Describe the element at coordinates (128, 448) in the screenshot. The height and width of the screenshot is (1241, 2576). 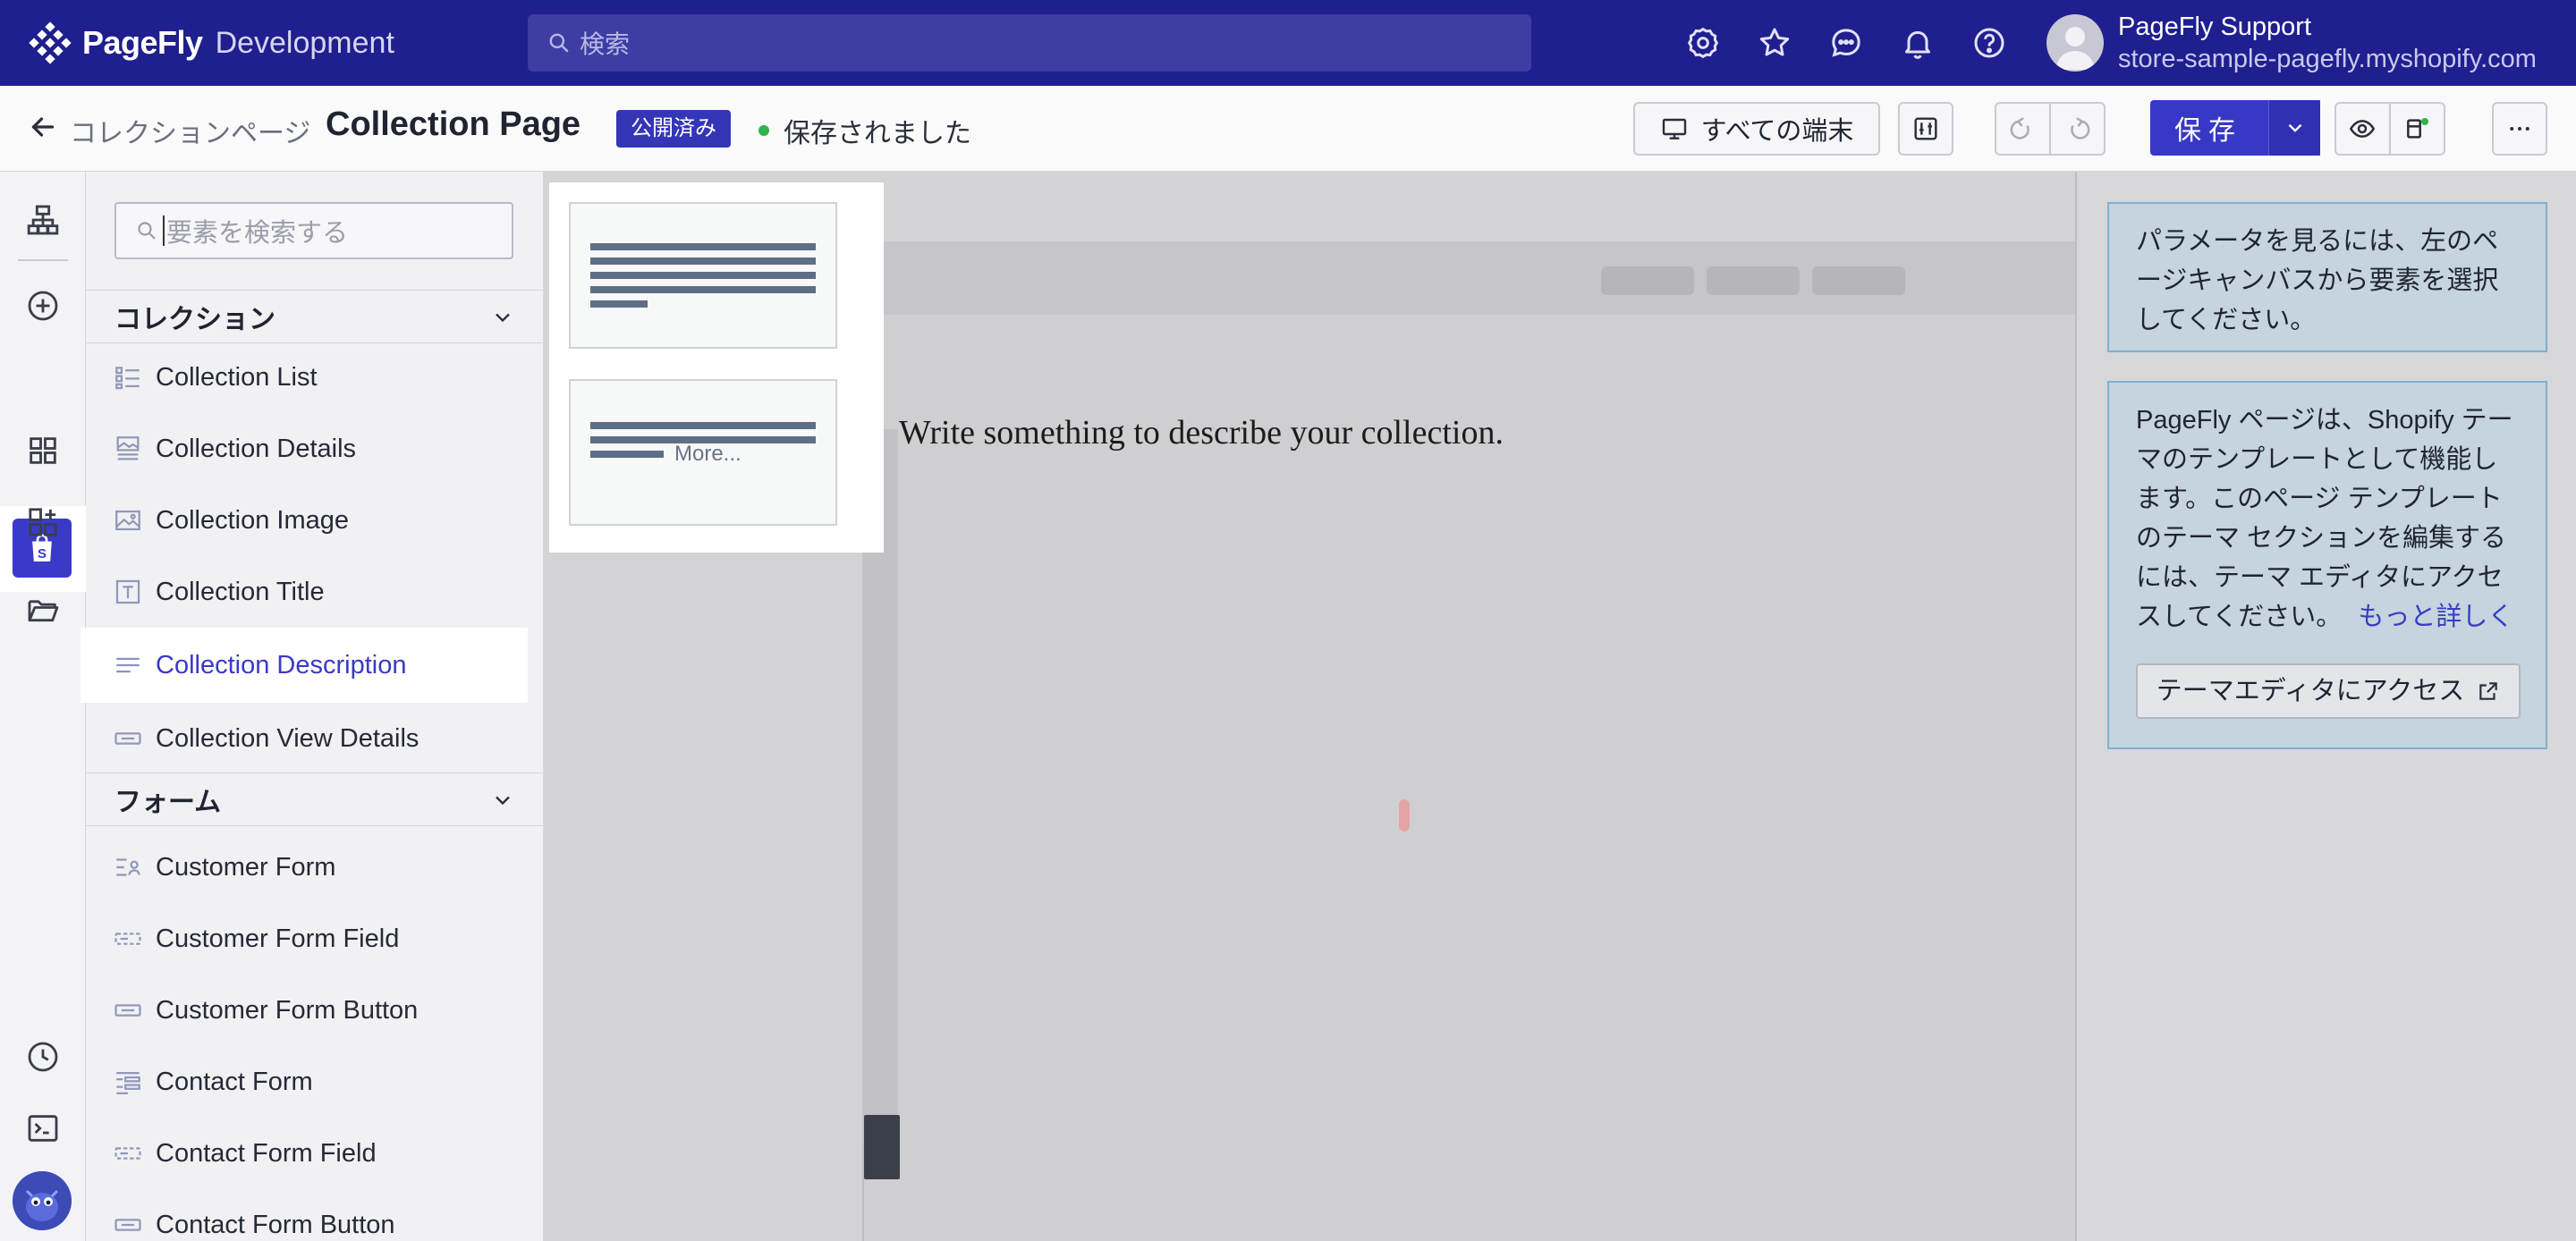
I see `image-details-icon` at that location.